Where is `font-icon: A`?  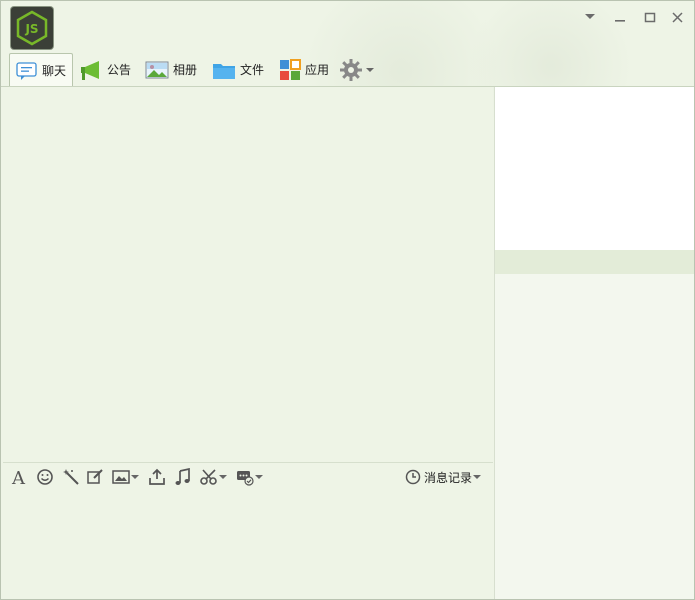
font-icon: A is located at coordinates (18, 477).